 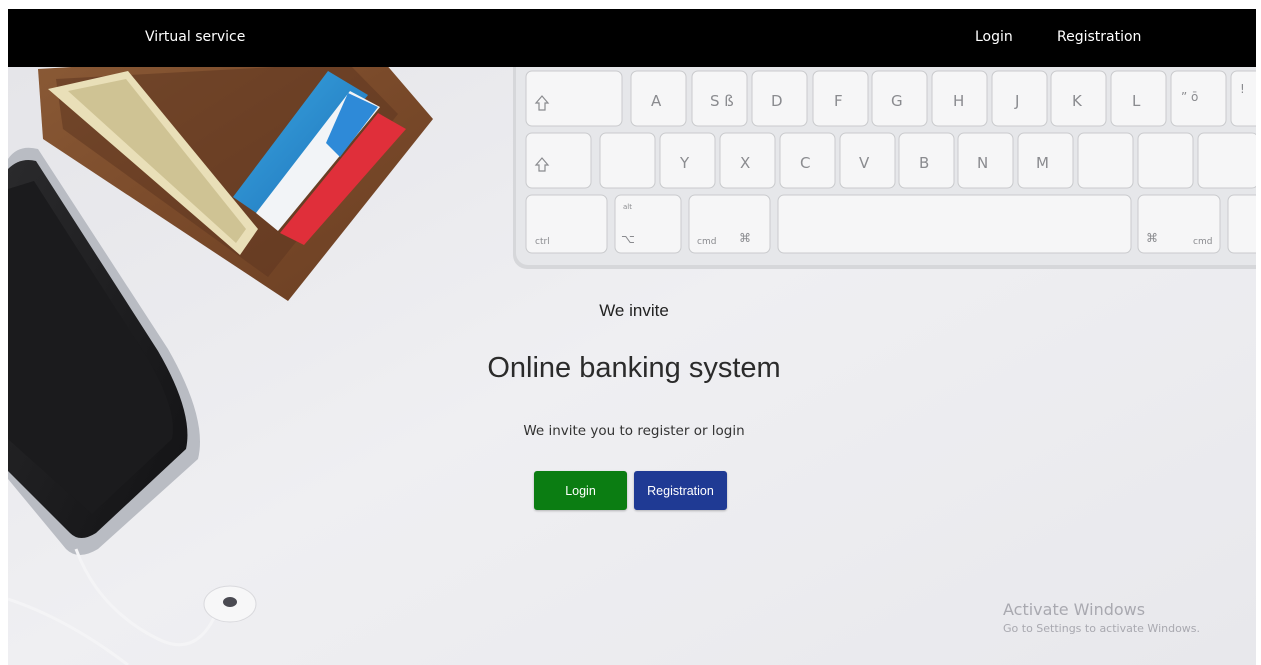 What do you see at coordinates (1099, 37) in the screenshot?
I see `nav-registration-link: Registration` at bounding box center [1099, 37].